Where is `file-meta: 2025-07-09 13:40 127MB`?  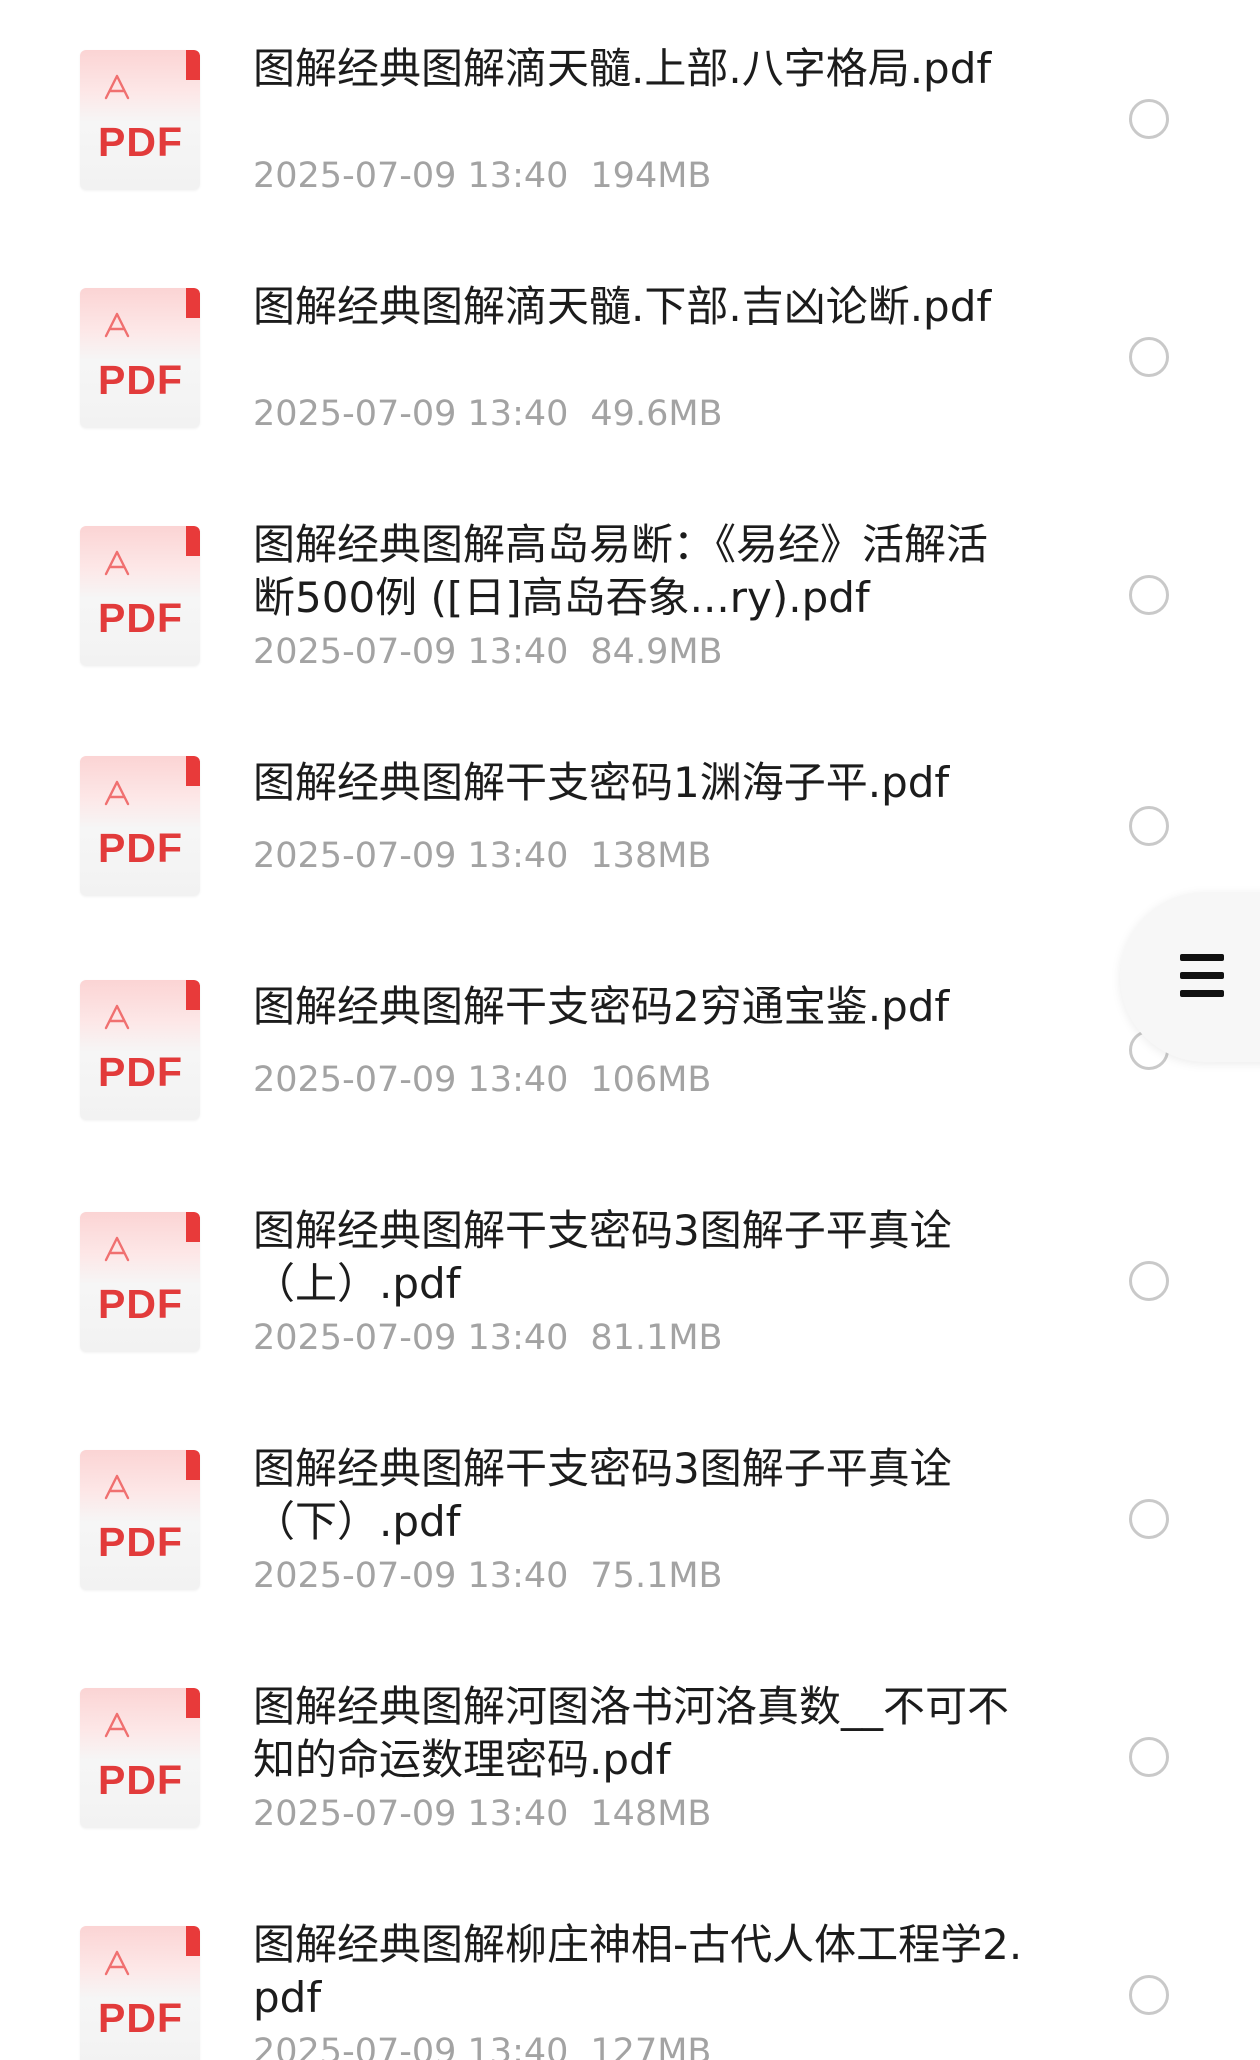
file-meta: 2025-07-09 13:40 127MB is located at coordinates (482, 2046).